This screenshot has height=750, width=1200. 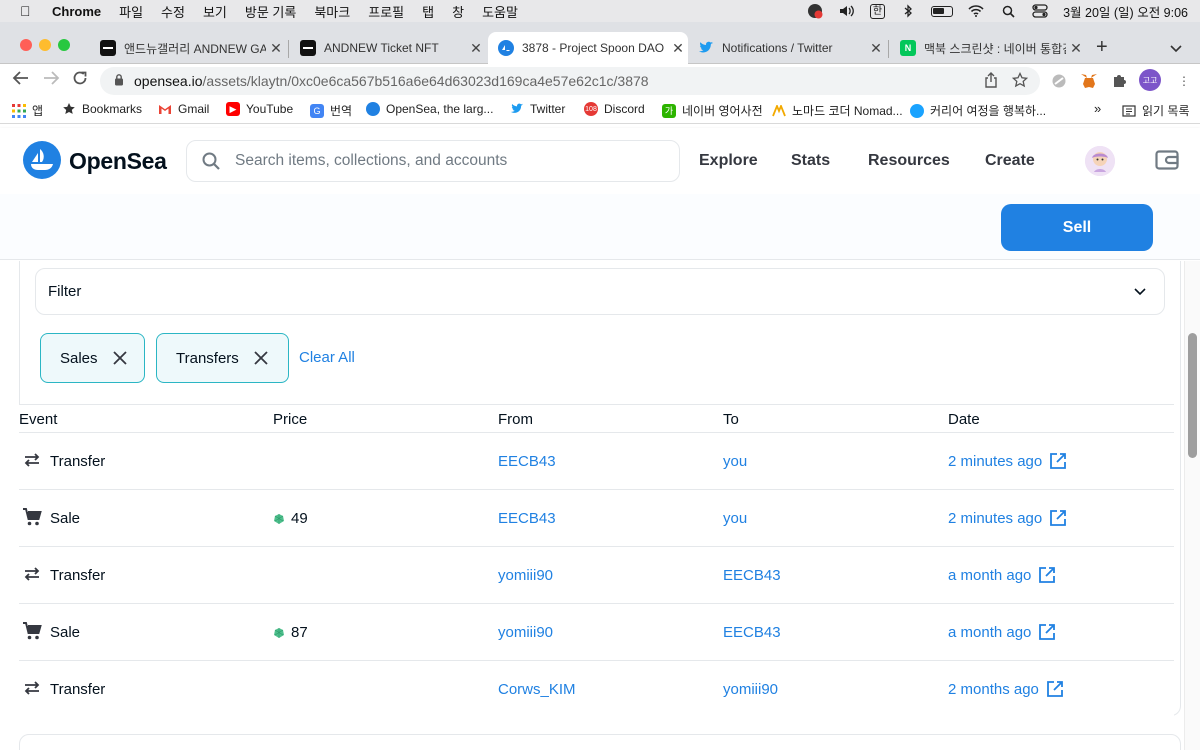 I want to click on menubar-item: 방문 기록, so click(x=270, y=11).